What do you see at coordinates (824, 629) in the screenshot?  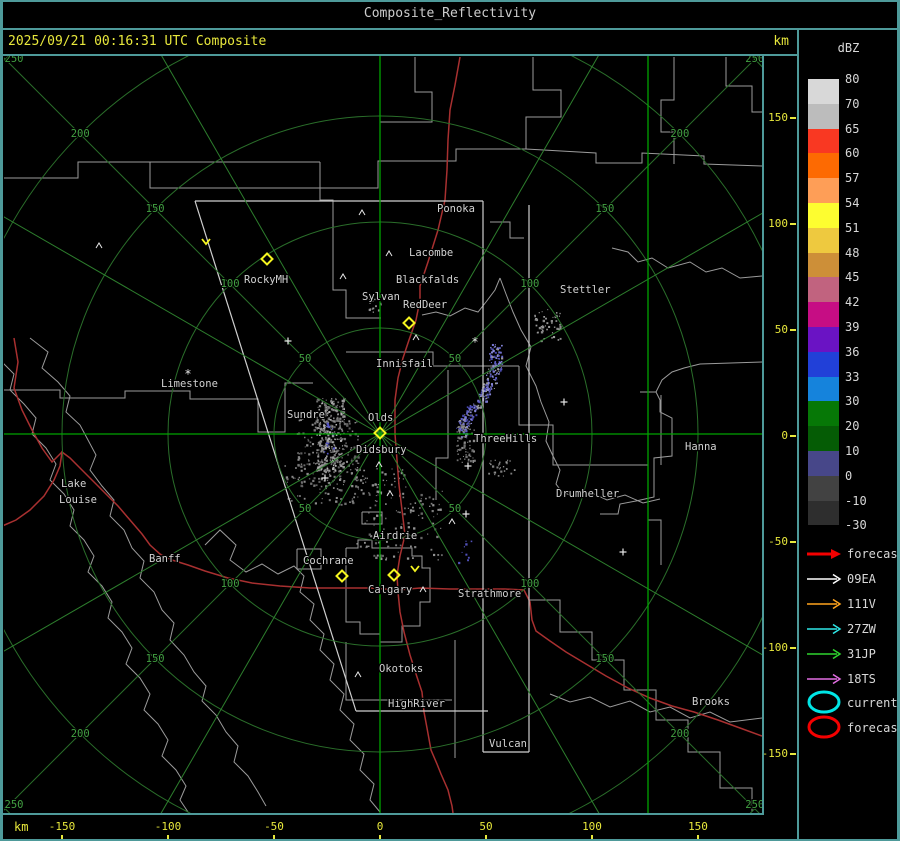 I see `legend-arrow-27ZW` at bounding box center [824, 629].